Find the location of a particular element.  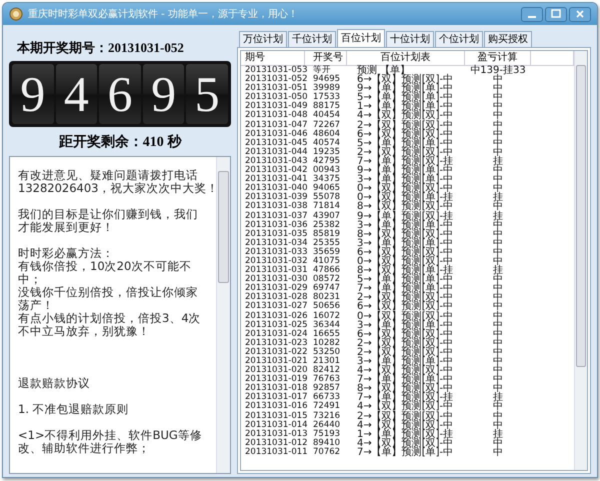

table-cell-text: 20131031-026 is located at coordinates (274, 316).